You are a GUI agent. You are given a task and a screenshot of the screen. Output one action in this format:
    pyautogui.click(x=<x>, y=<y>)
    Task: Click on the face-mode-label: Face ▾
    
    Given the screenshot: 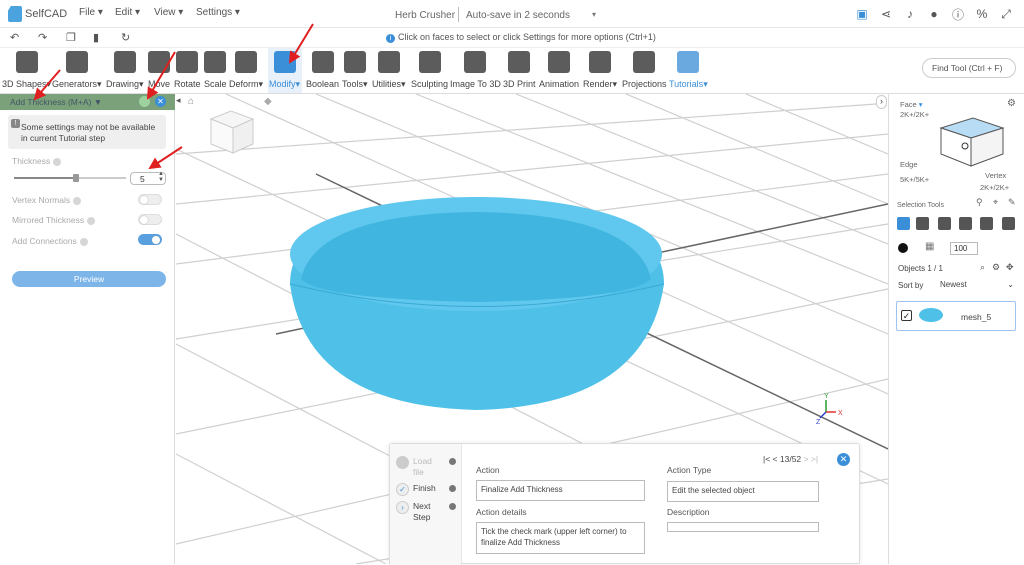 What is the action you would take?
    pyautogui.click(x=911, y=104)
    